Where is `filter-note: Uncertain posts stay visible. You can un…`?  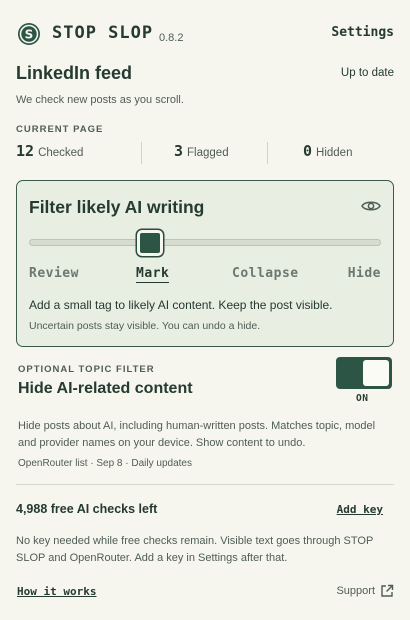 filter-note: Uncertain posts stay visible. You can un… is located at coordinates (145, 326).